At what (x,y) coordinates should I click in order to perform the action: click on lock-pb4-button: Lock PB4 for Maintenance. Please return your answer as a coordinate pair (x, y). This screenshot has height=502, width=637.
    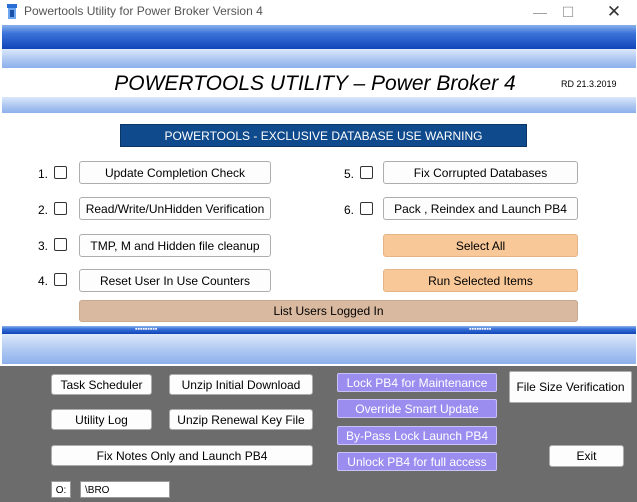
    Looking at the image, I should click on (417, 382).